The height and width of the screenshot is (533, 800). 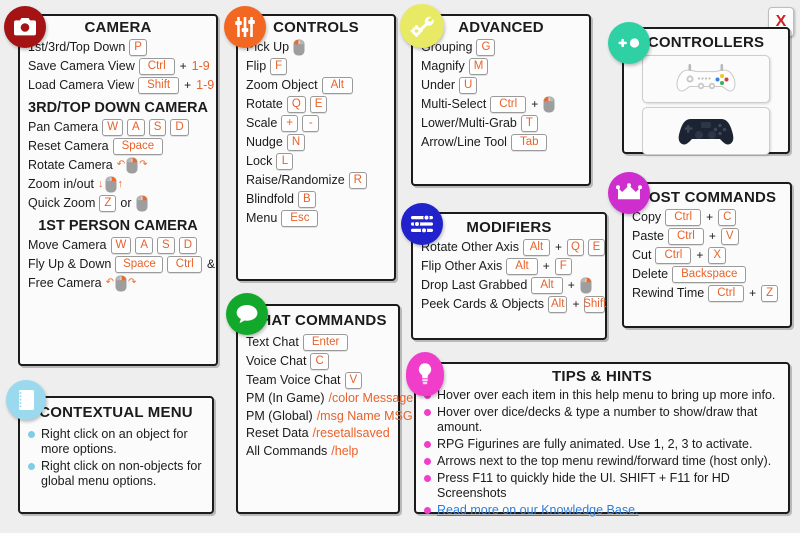 I want to click on shortcut-range: 1-9, so click(x=205, y=84).